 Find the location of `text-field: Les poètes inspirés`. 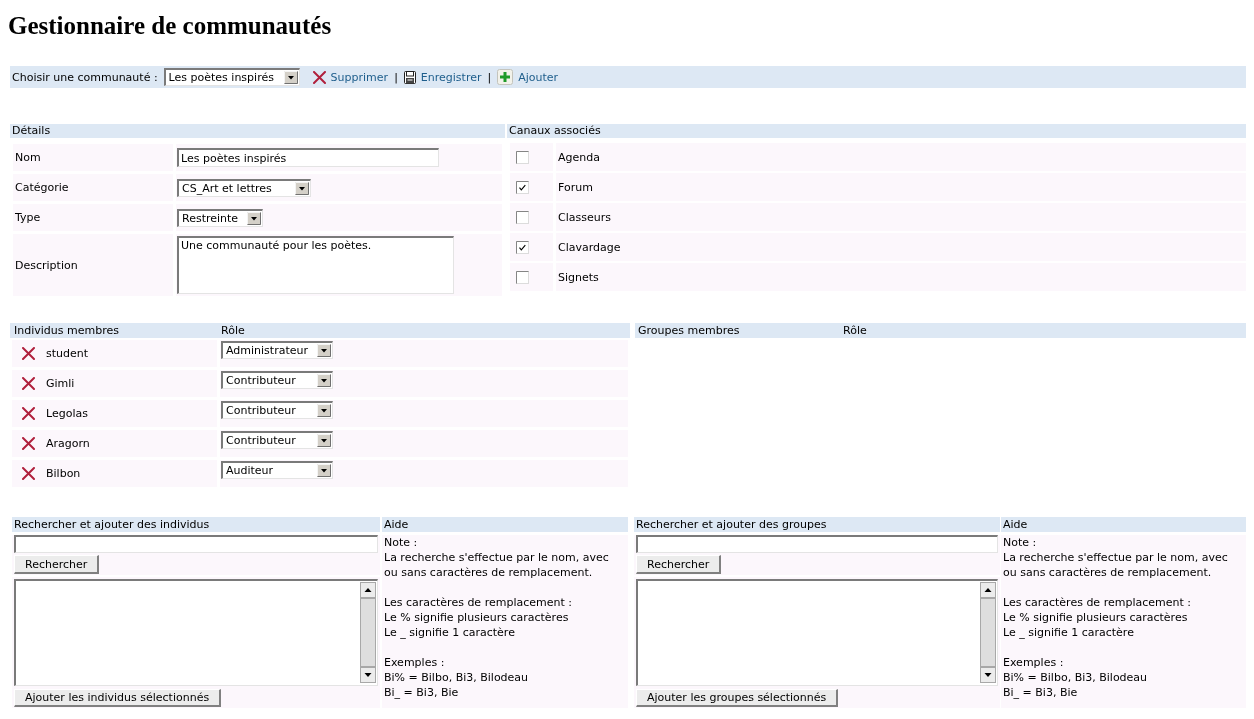

text-field: Les poètes inspirés is located at coordinates (308, 157).